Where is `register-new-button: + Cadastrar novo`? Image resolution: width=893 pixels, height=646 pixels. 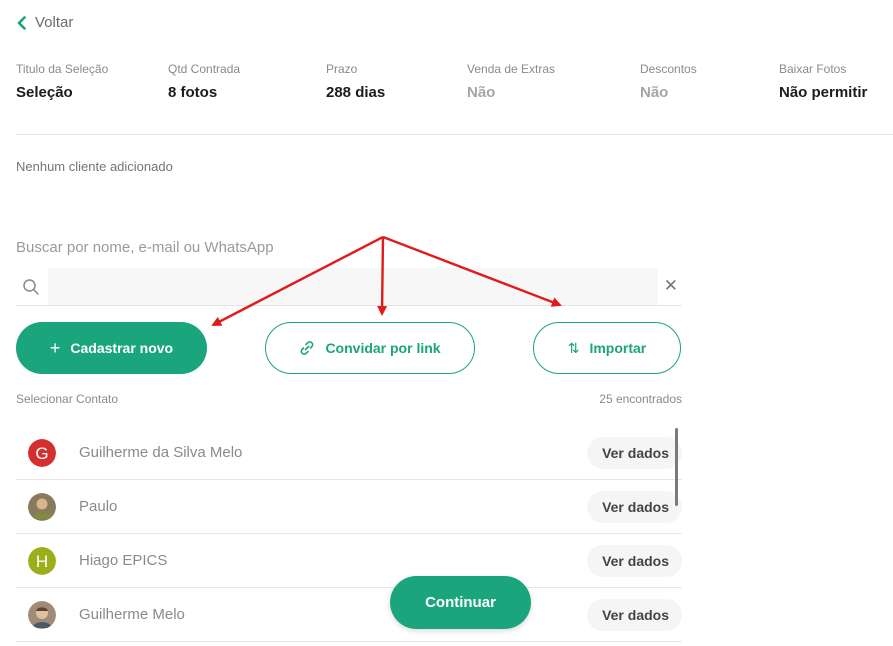 register-new-button: + Cadastrar novo is located at coordinates (111, 348).